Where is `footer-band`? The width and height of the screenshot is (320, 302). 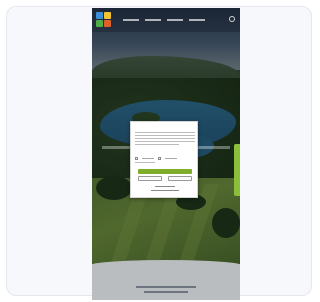 footer-band is located at coordinates (166, 280).